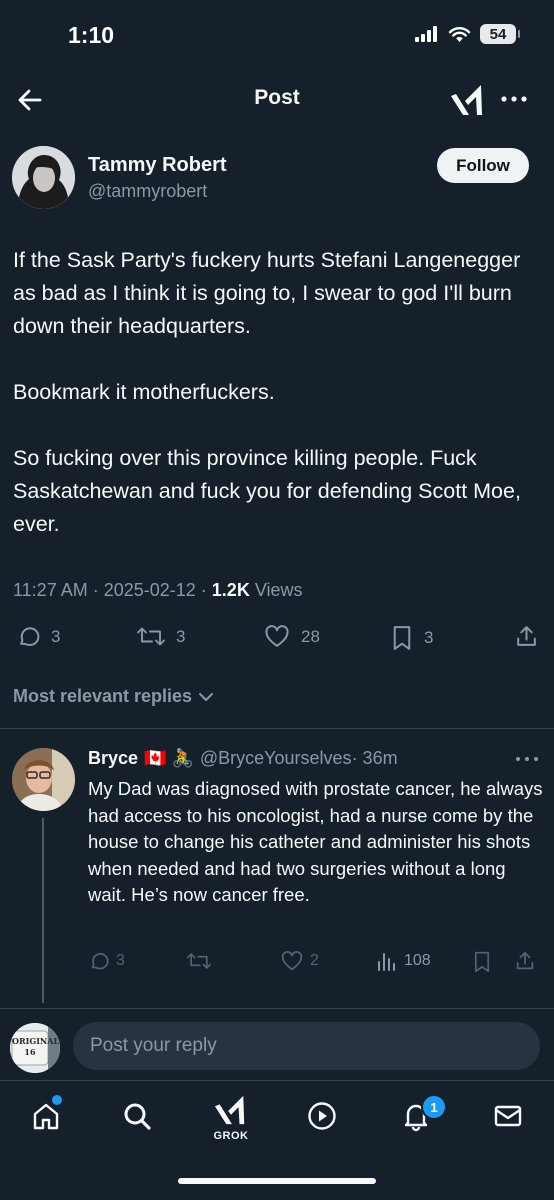  What do you see at coordinates (144, 392) in the screenshot?
I see `post-paragraph: Bookmark it motherfuckers.` at bounding box center [144, 392].